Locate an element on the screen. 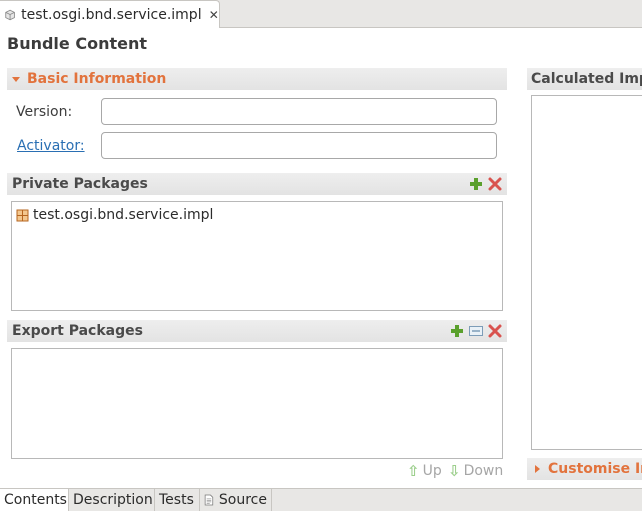 The width and height of the screenshot is (642, 511). basic-information-title: Basic Information is located at coordinates (97, 79).